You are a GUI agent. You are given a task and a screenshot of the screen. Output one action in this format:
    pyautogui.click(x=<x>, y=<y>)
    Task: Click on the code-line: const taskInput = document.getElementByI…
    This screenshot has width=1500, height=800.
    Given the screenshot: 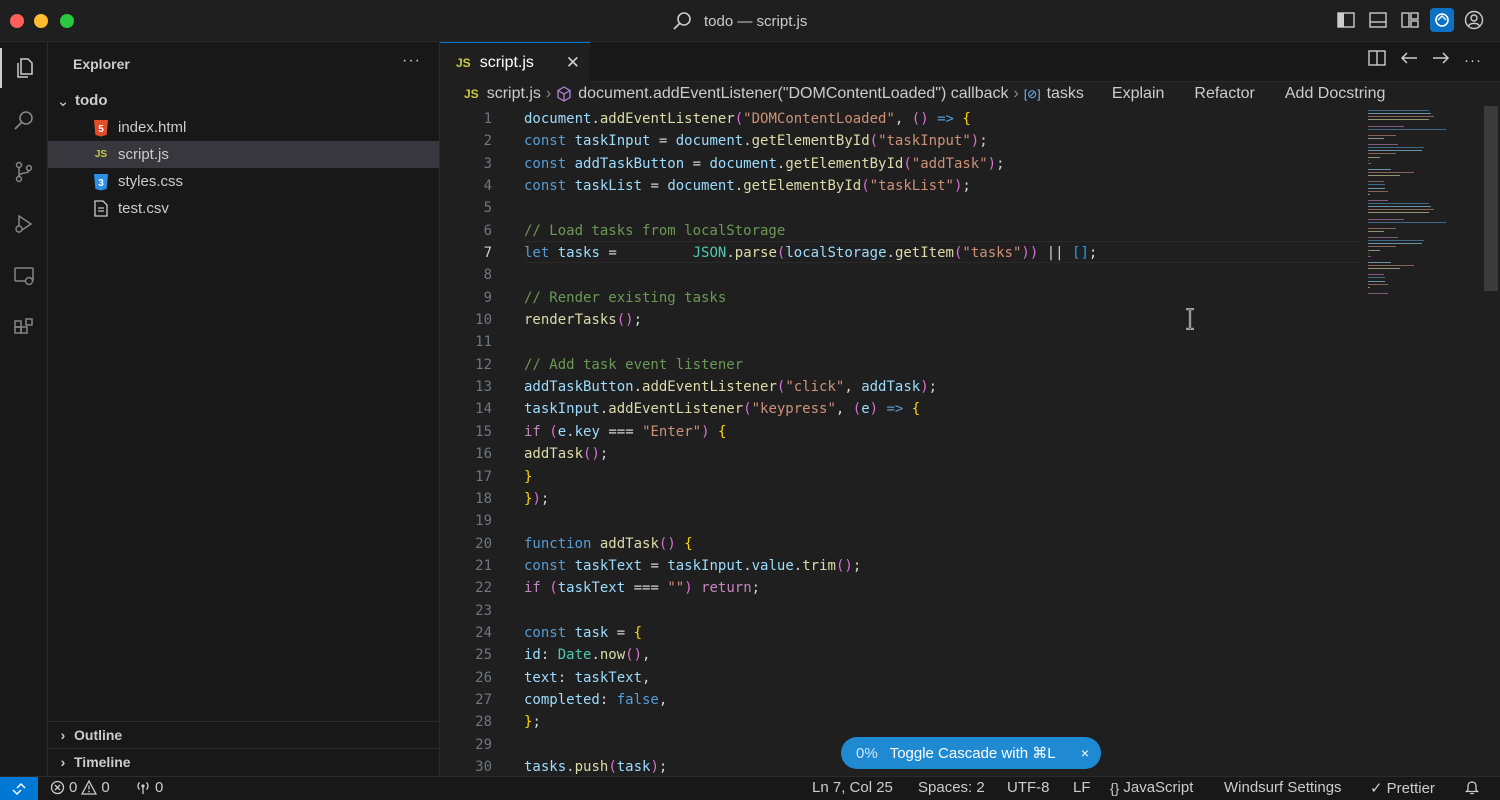 What is the action you would take?
    pyautogui.click(x=939, y=141)
    